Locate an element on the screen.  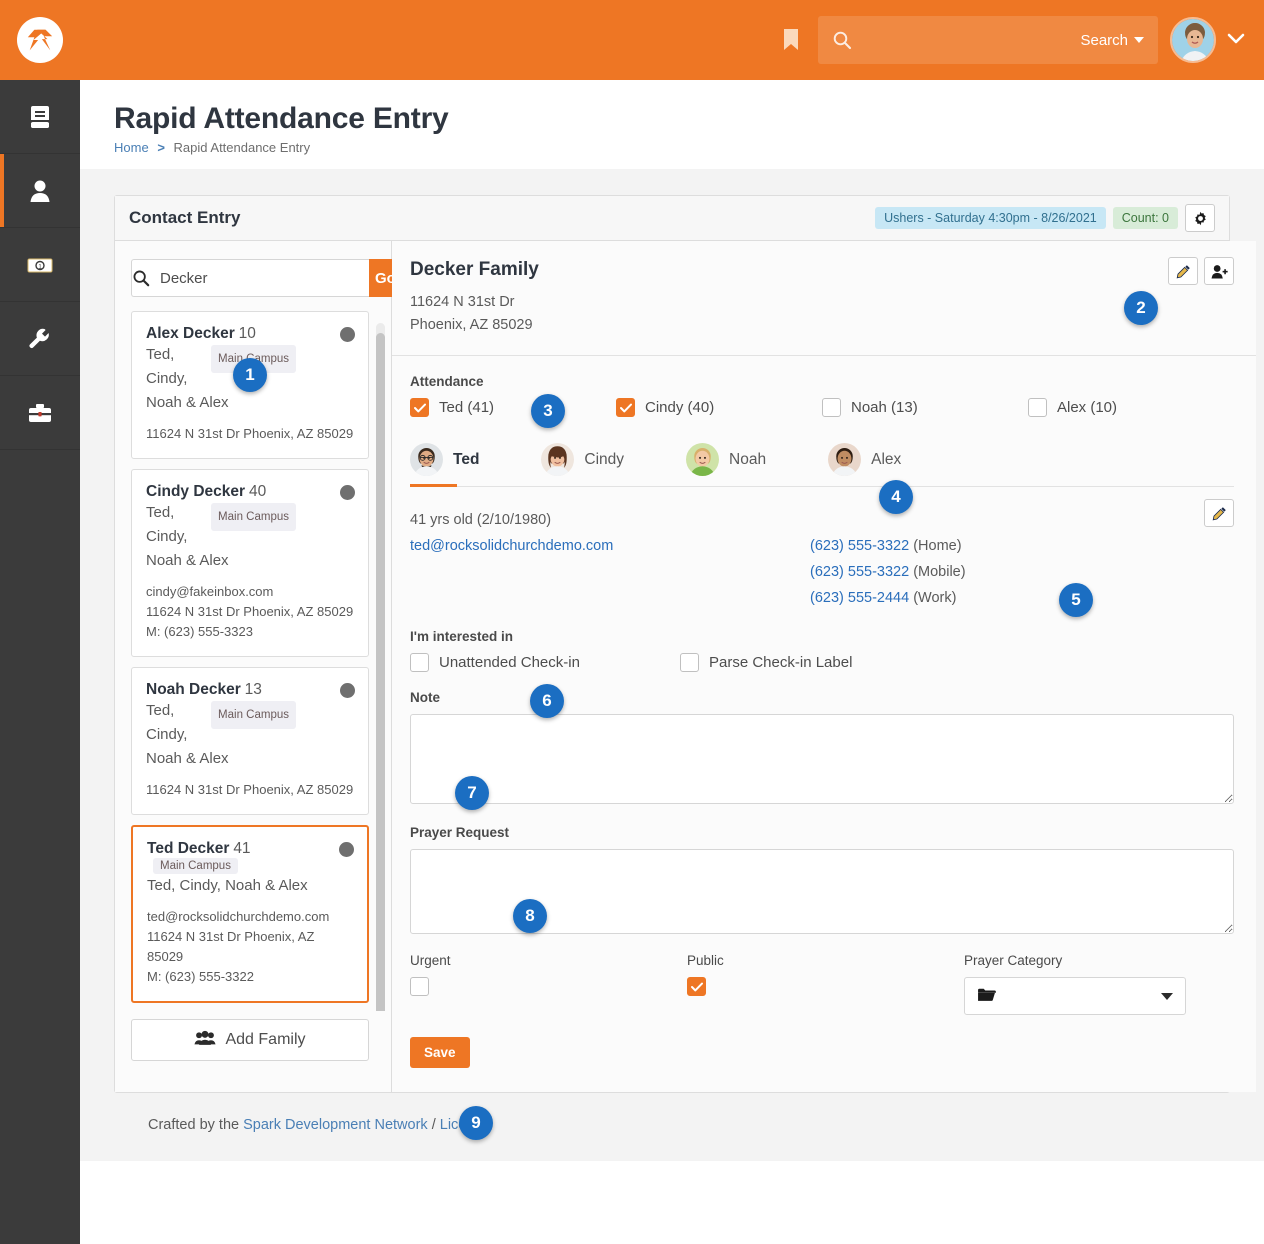
list-scrollbar-thumb is located at coordinates (380, 672).